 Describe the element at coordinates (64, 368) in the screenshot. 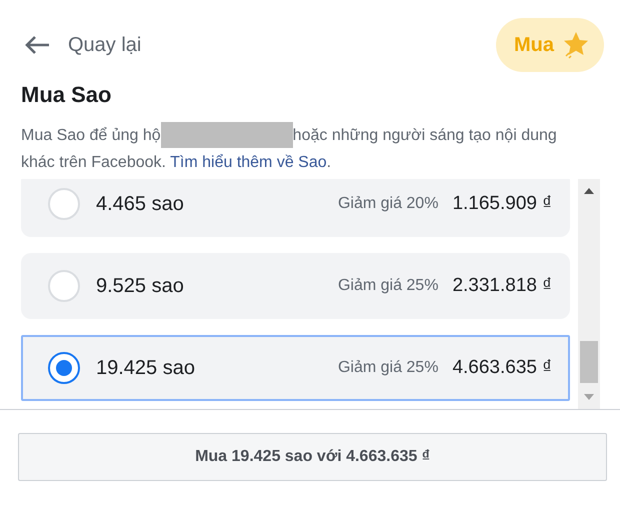

I see `radio-button` at that location.